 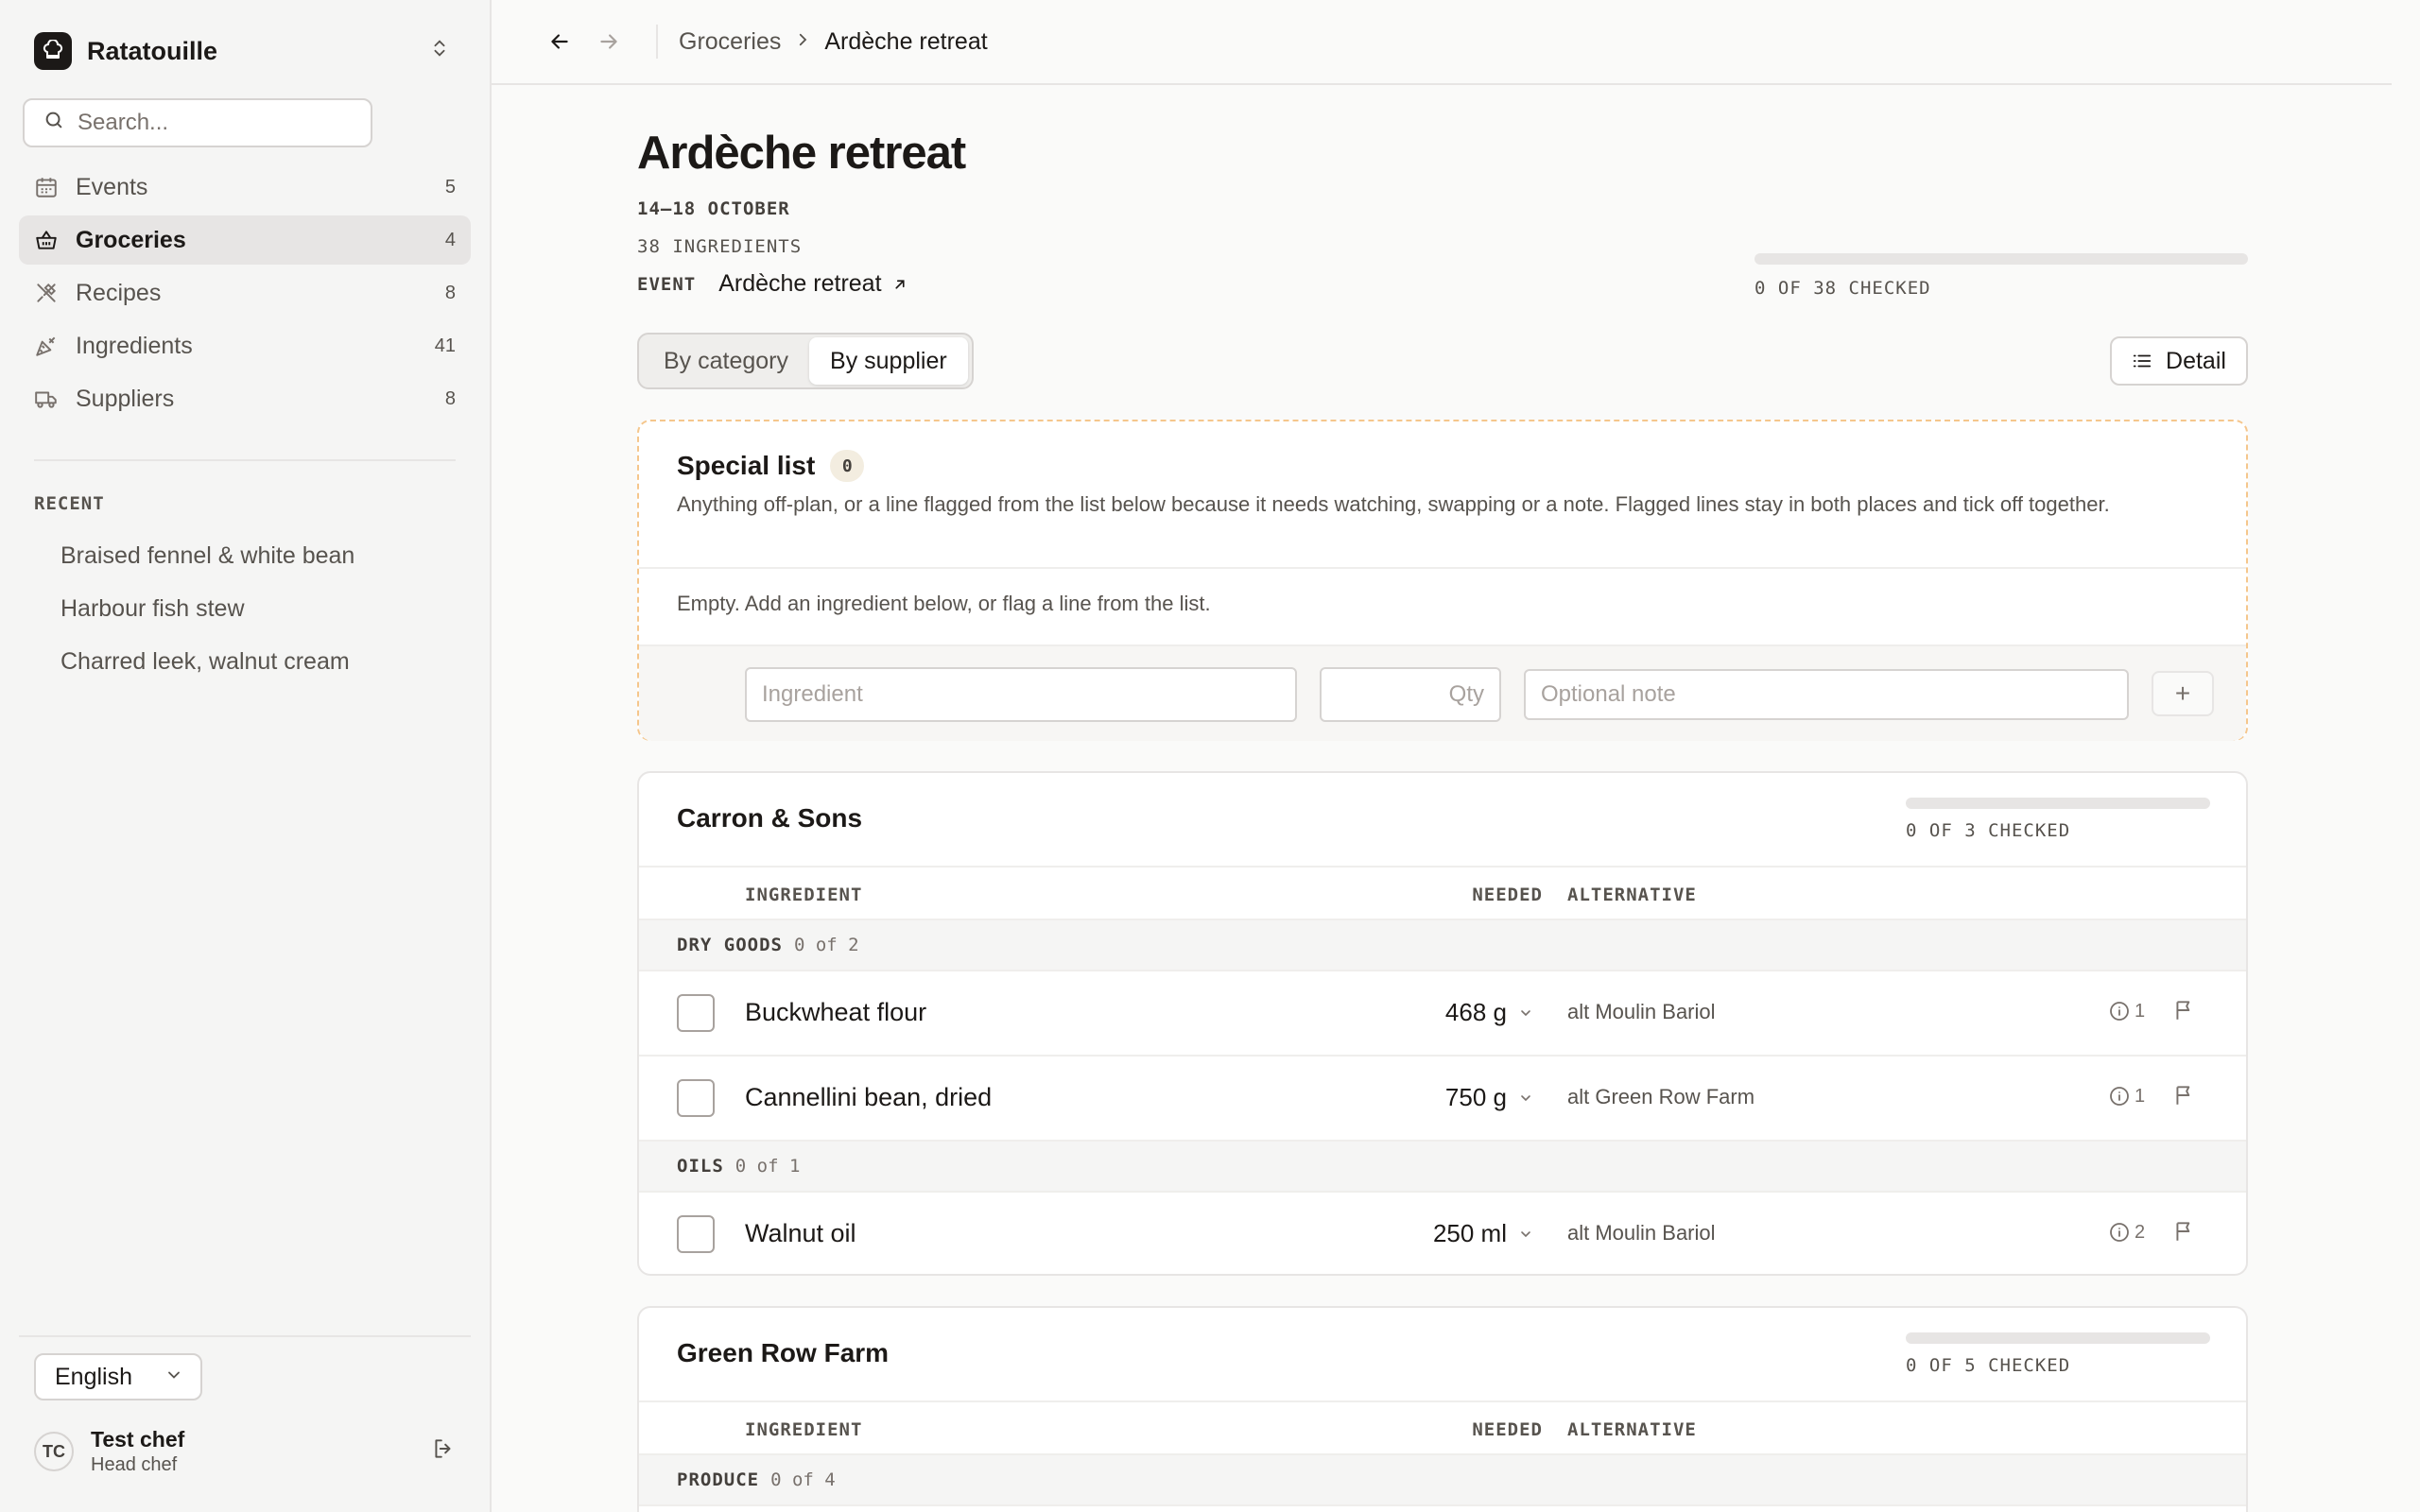 What do you see at coordinates (207, 608) in the screenshot?
I see `recent-item: Harbour fish stew` at bounding box center [207, 608].